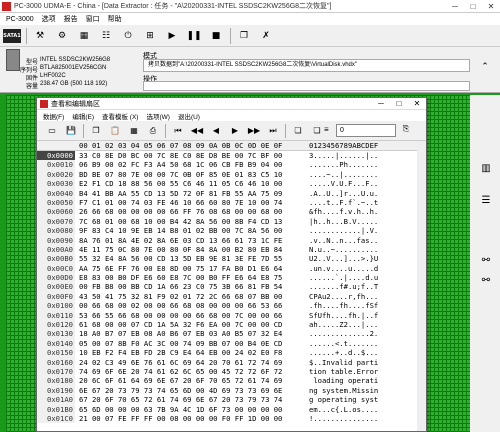  I want to click on open-icon: ▭, so click(52, 131).